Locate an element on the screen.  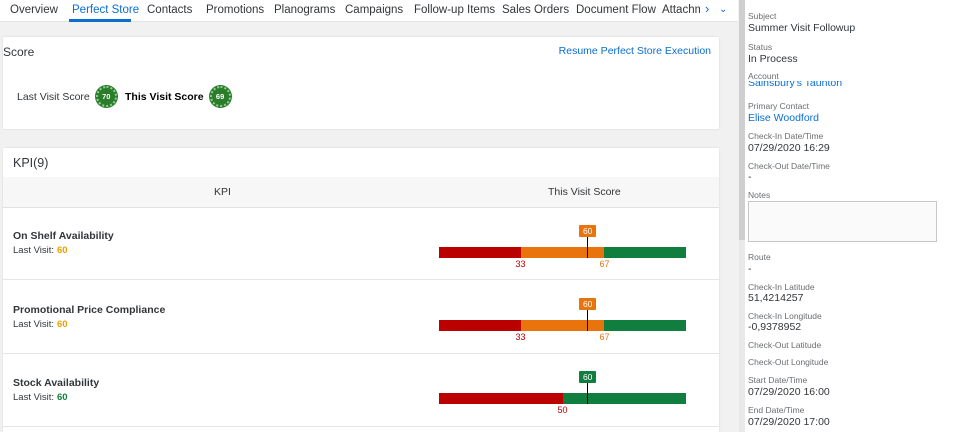
this-visit-score: This Visit Score 69 is located at coordinates (178, 96).